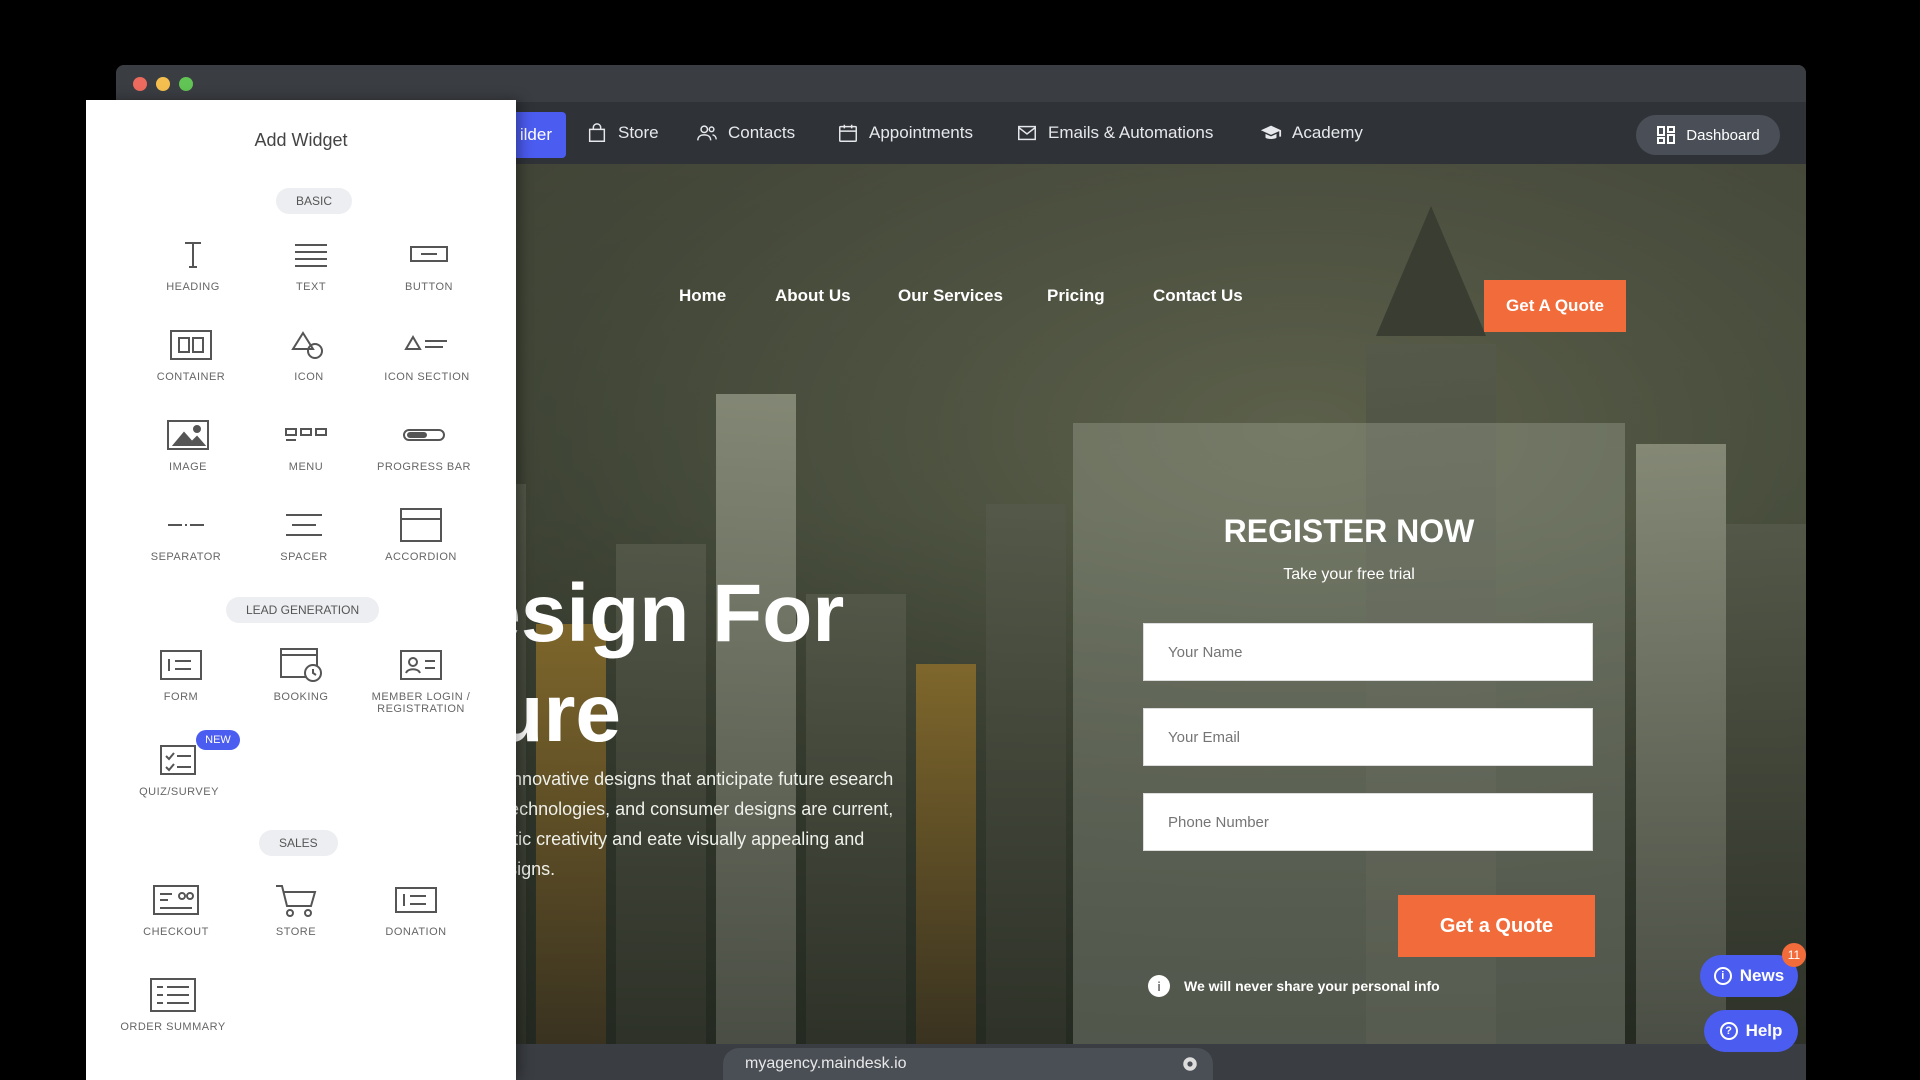 The height and width of the screenshot is (1080, 1920). I want to click on quiz-survey-icon, so click(178, 760).